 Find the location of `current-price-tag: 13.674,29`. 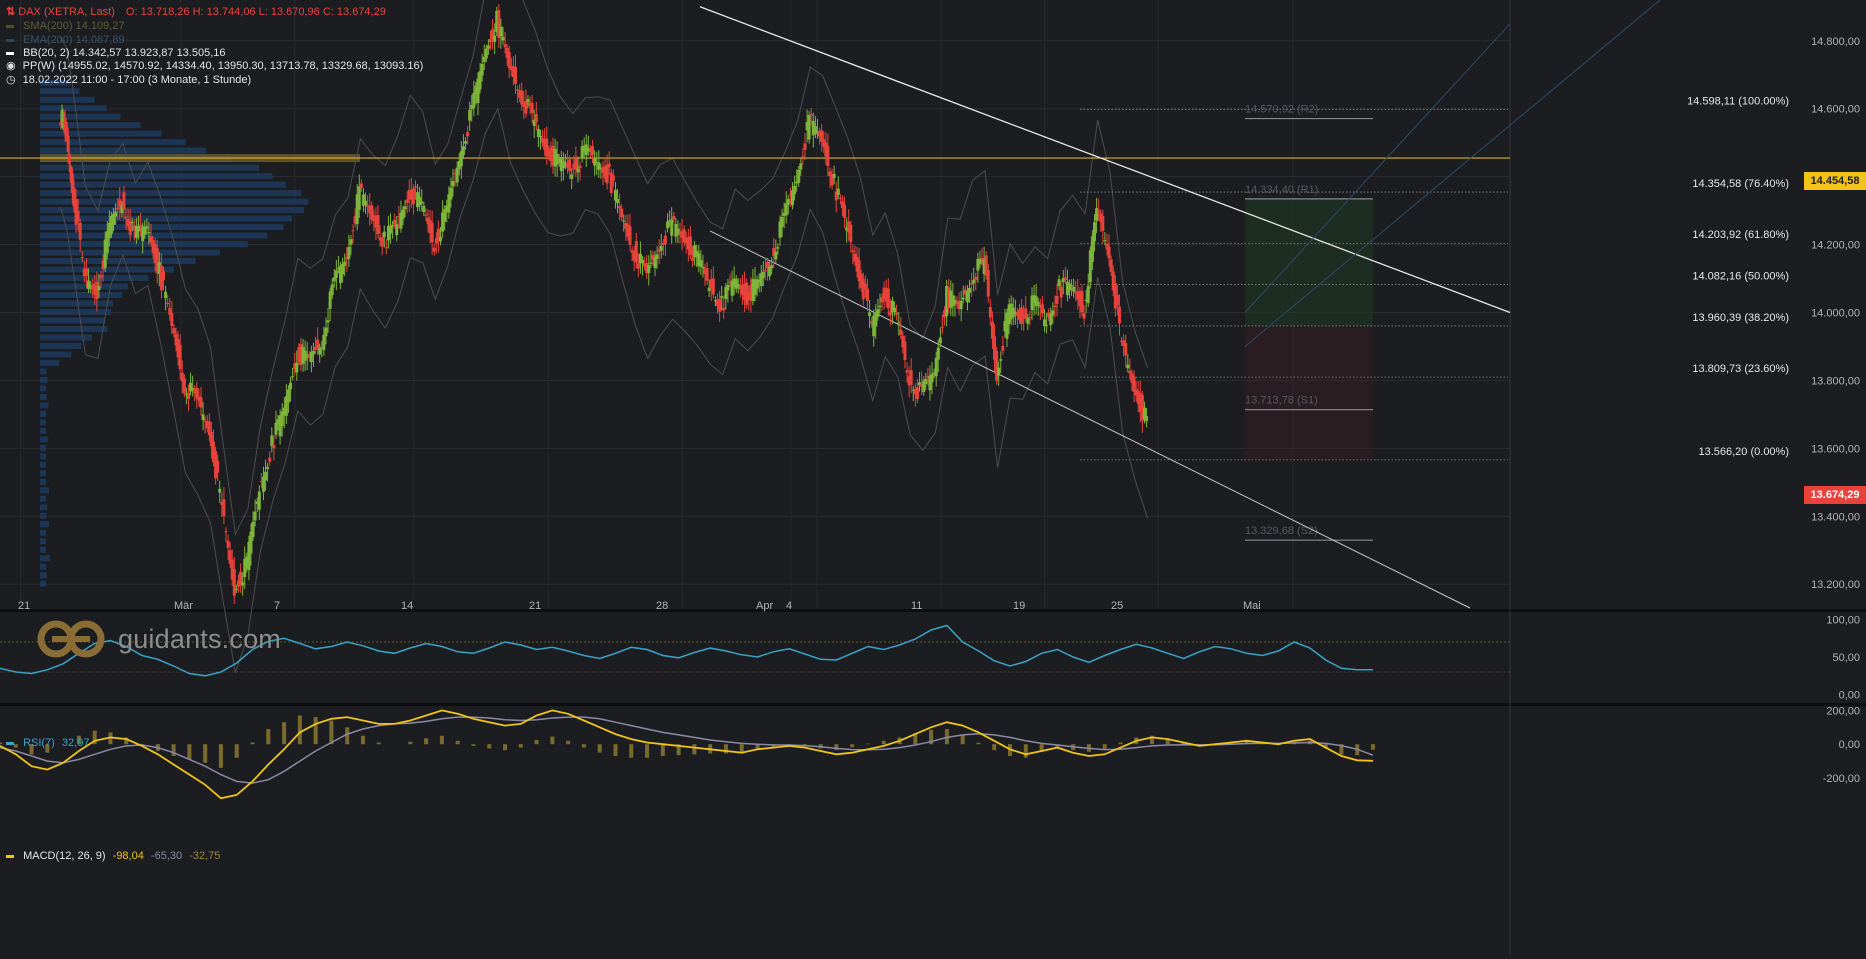

current-price-tag: 13.674,29 is located at coordinates (1835, 495).